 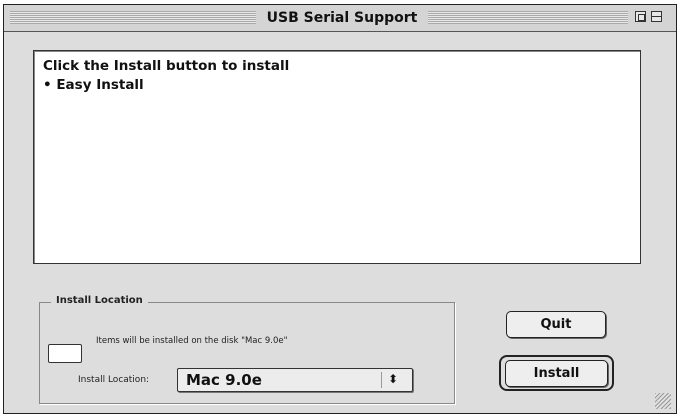 I want to click on install-location-group-title: Install Location, so click(x=99, y=301).